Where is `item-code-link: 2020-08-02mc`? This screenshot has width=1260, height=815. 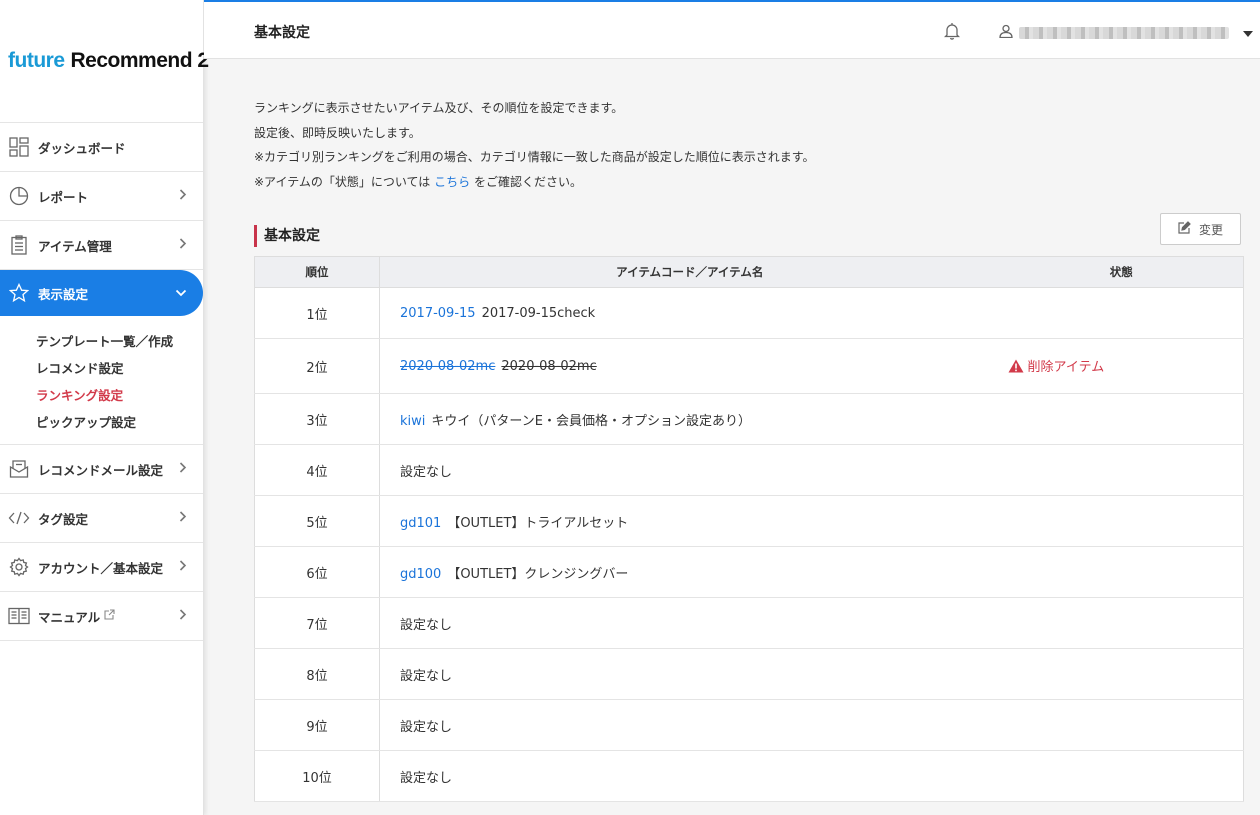 item-code-link: 2020-08-02mc is located at coordinates (447, 366).